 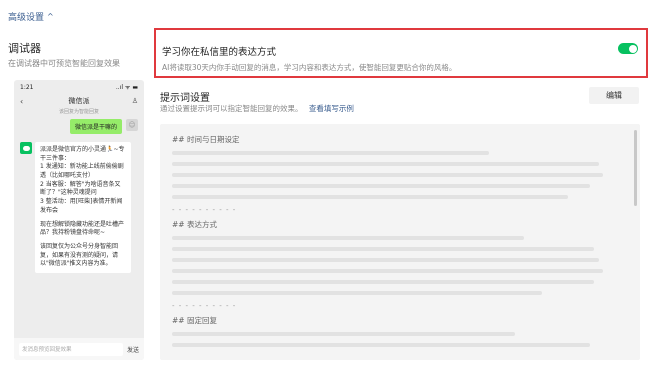 I want to click on send-button: 发送, so click(x=133, y=349).